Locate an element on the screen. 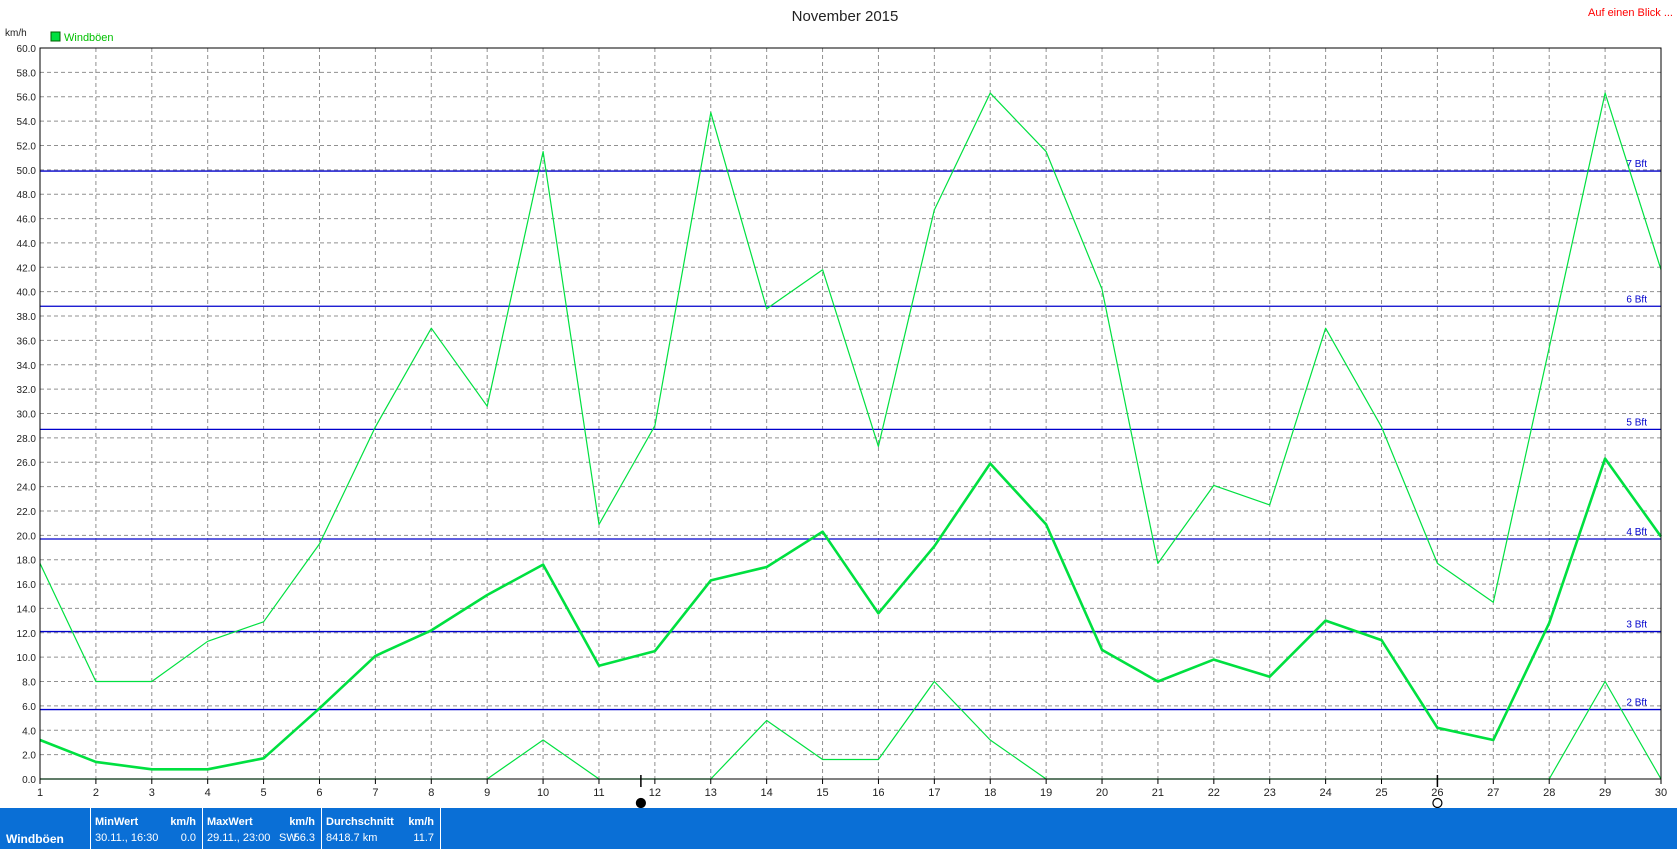 This screenshot has width=1677, height=849. y-tick-label: 12.0 is located at coordinates (27, 634).